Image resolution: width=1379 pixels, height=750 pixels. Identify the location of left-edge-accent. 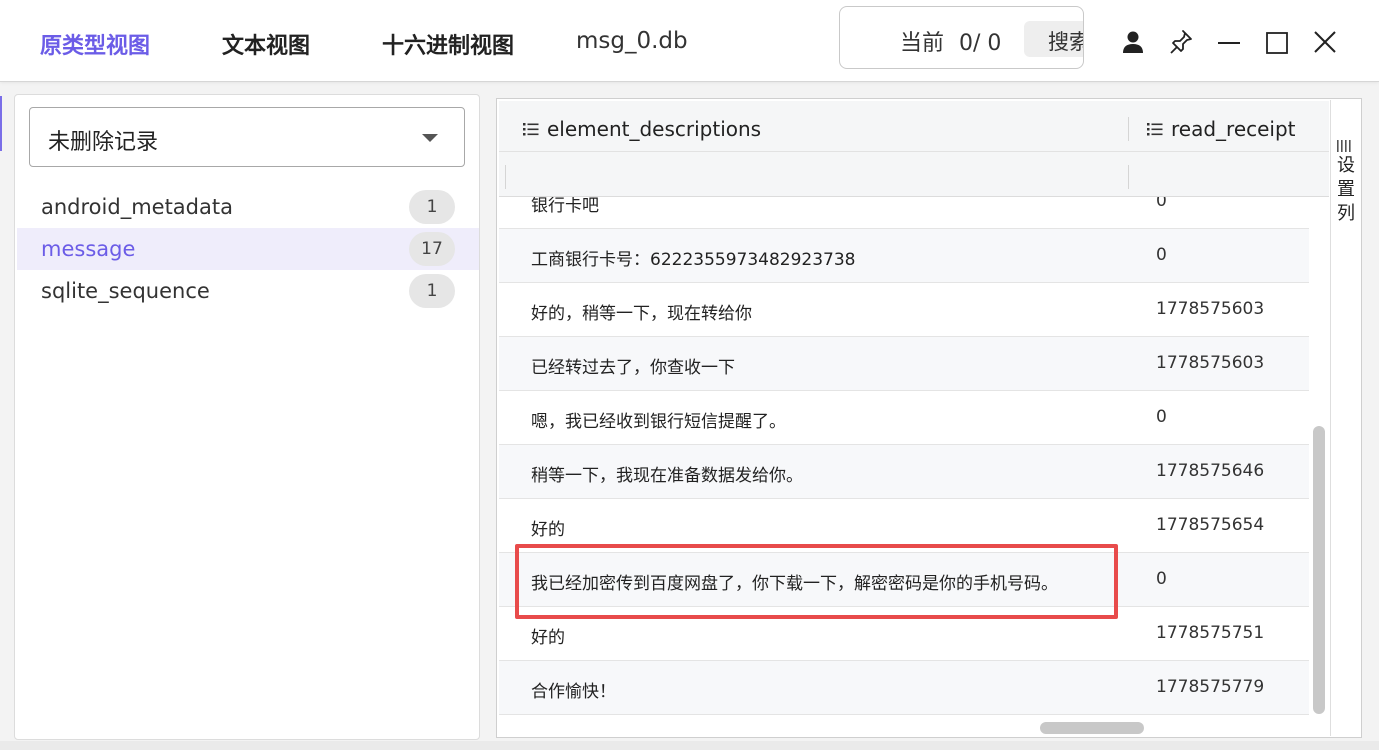
(1, 123).